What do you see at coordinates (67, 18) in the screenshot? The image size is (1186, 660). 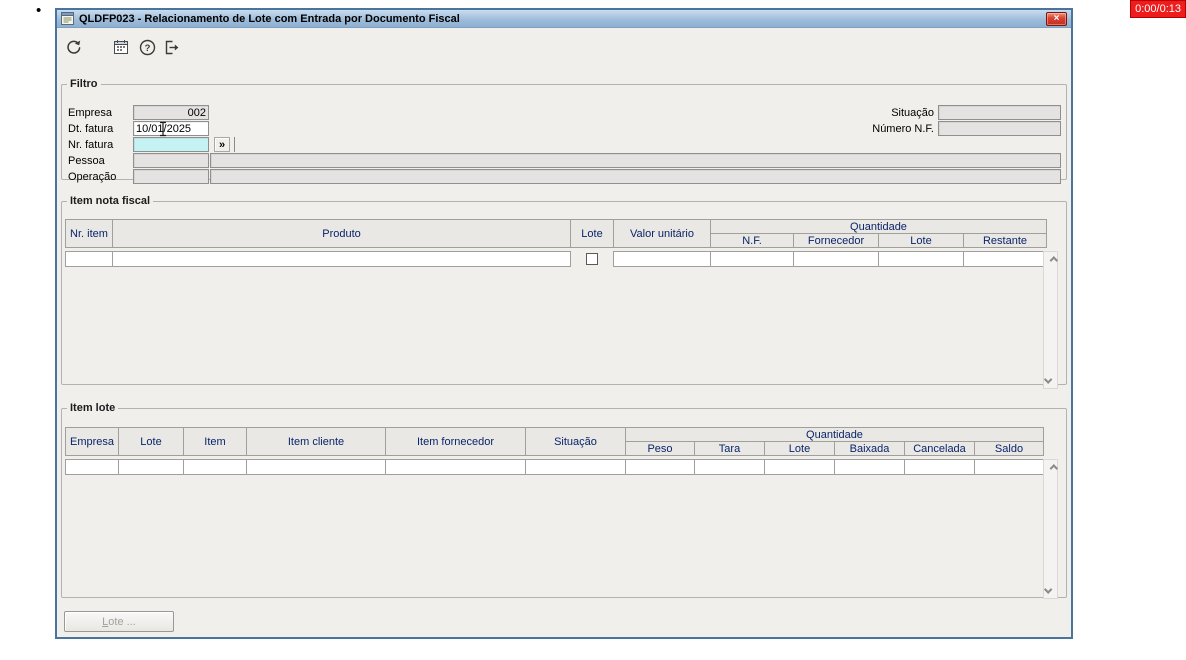 I see `app-icon` at bounding box center [67, 18].